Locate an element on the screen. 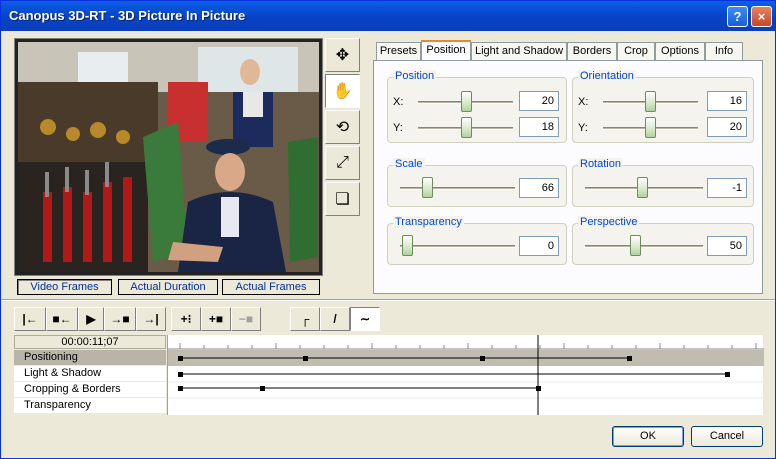 This screenshot has width=776, height=459. smooth-interpolation-button: ∼ is located at coordinates (365, 319).